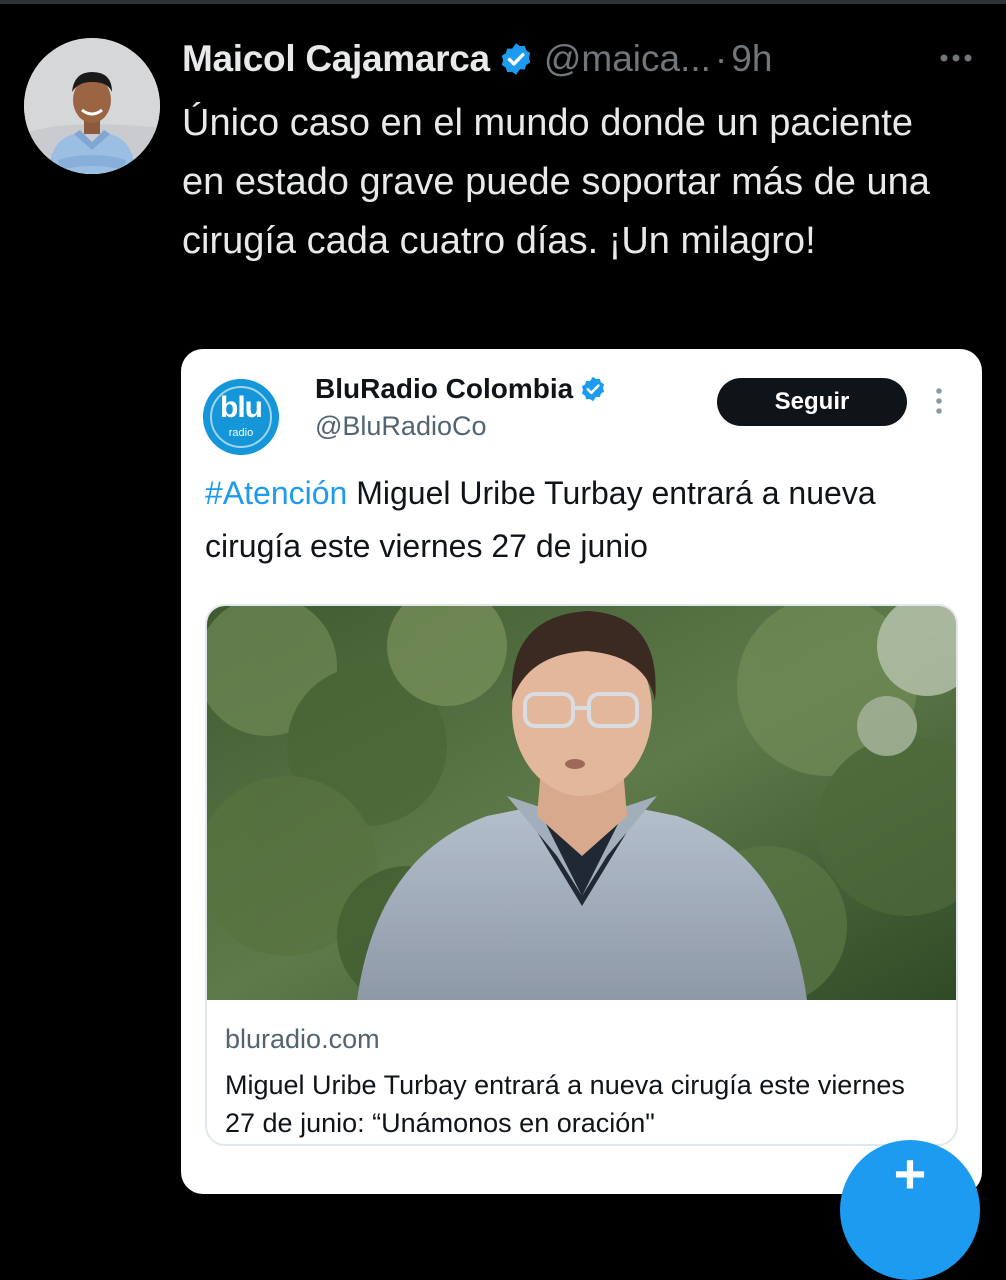  I want to click on fab-label: +, so click(910, 1173).